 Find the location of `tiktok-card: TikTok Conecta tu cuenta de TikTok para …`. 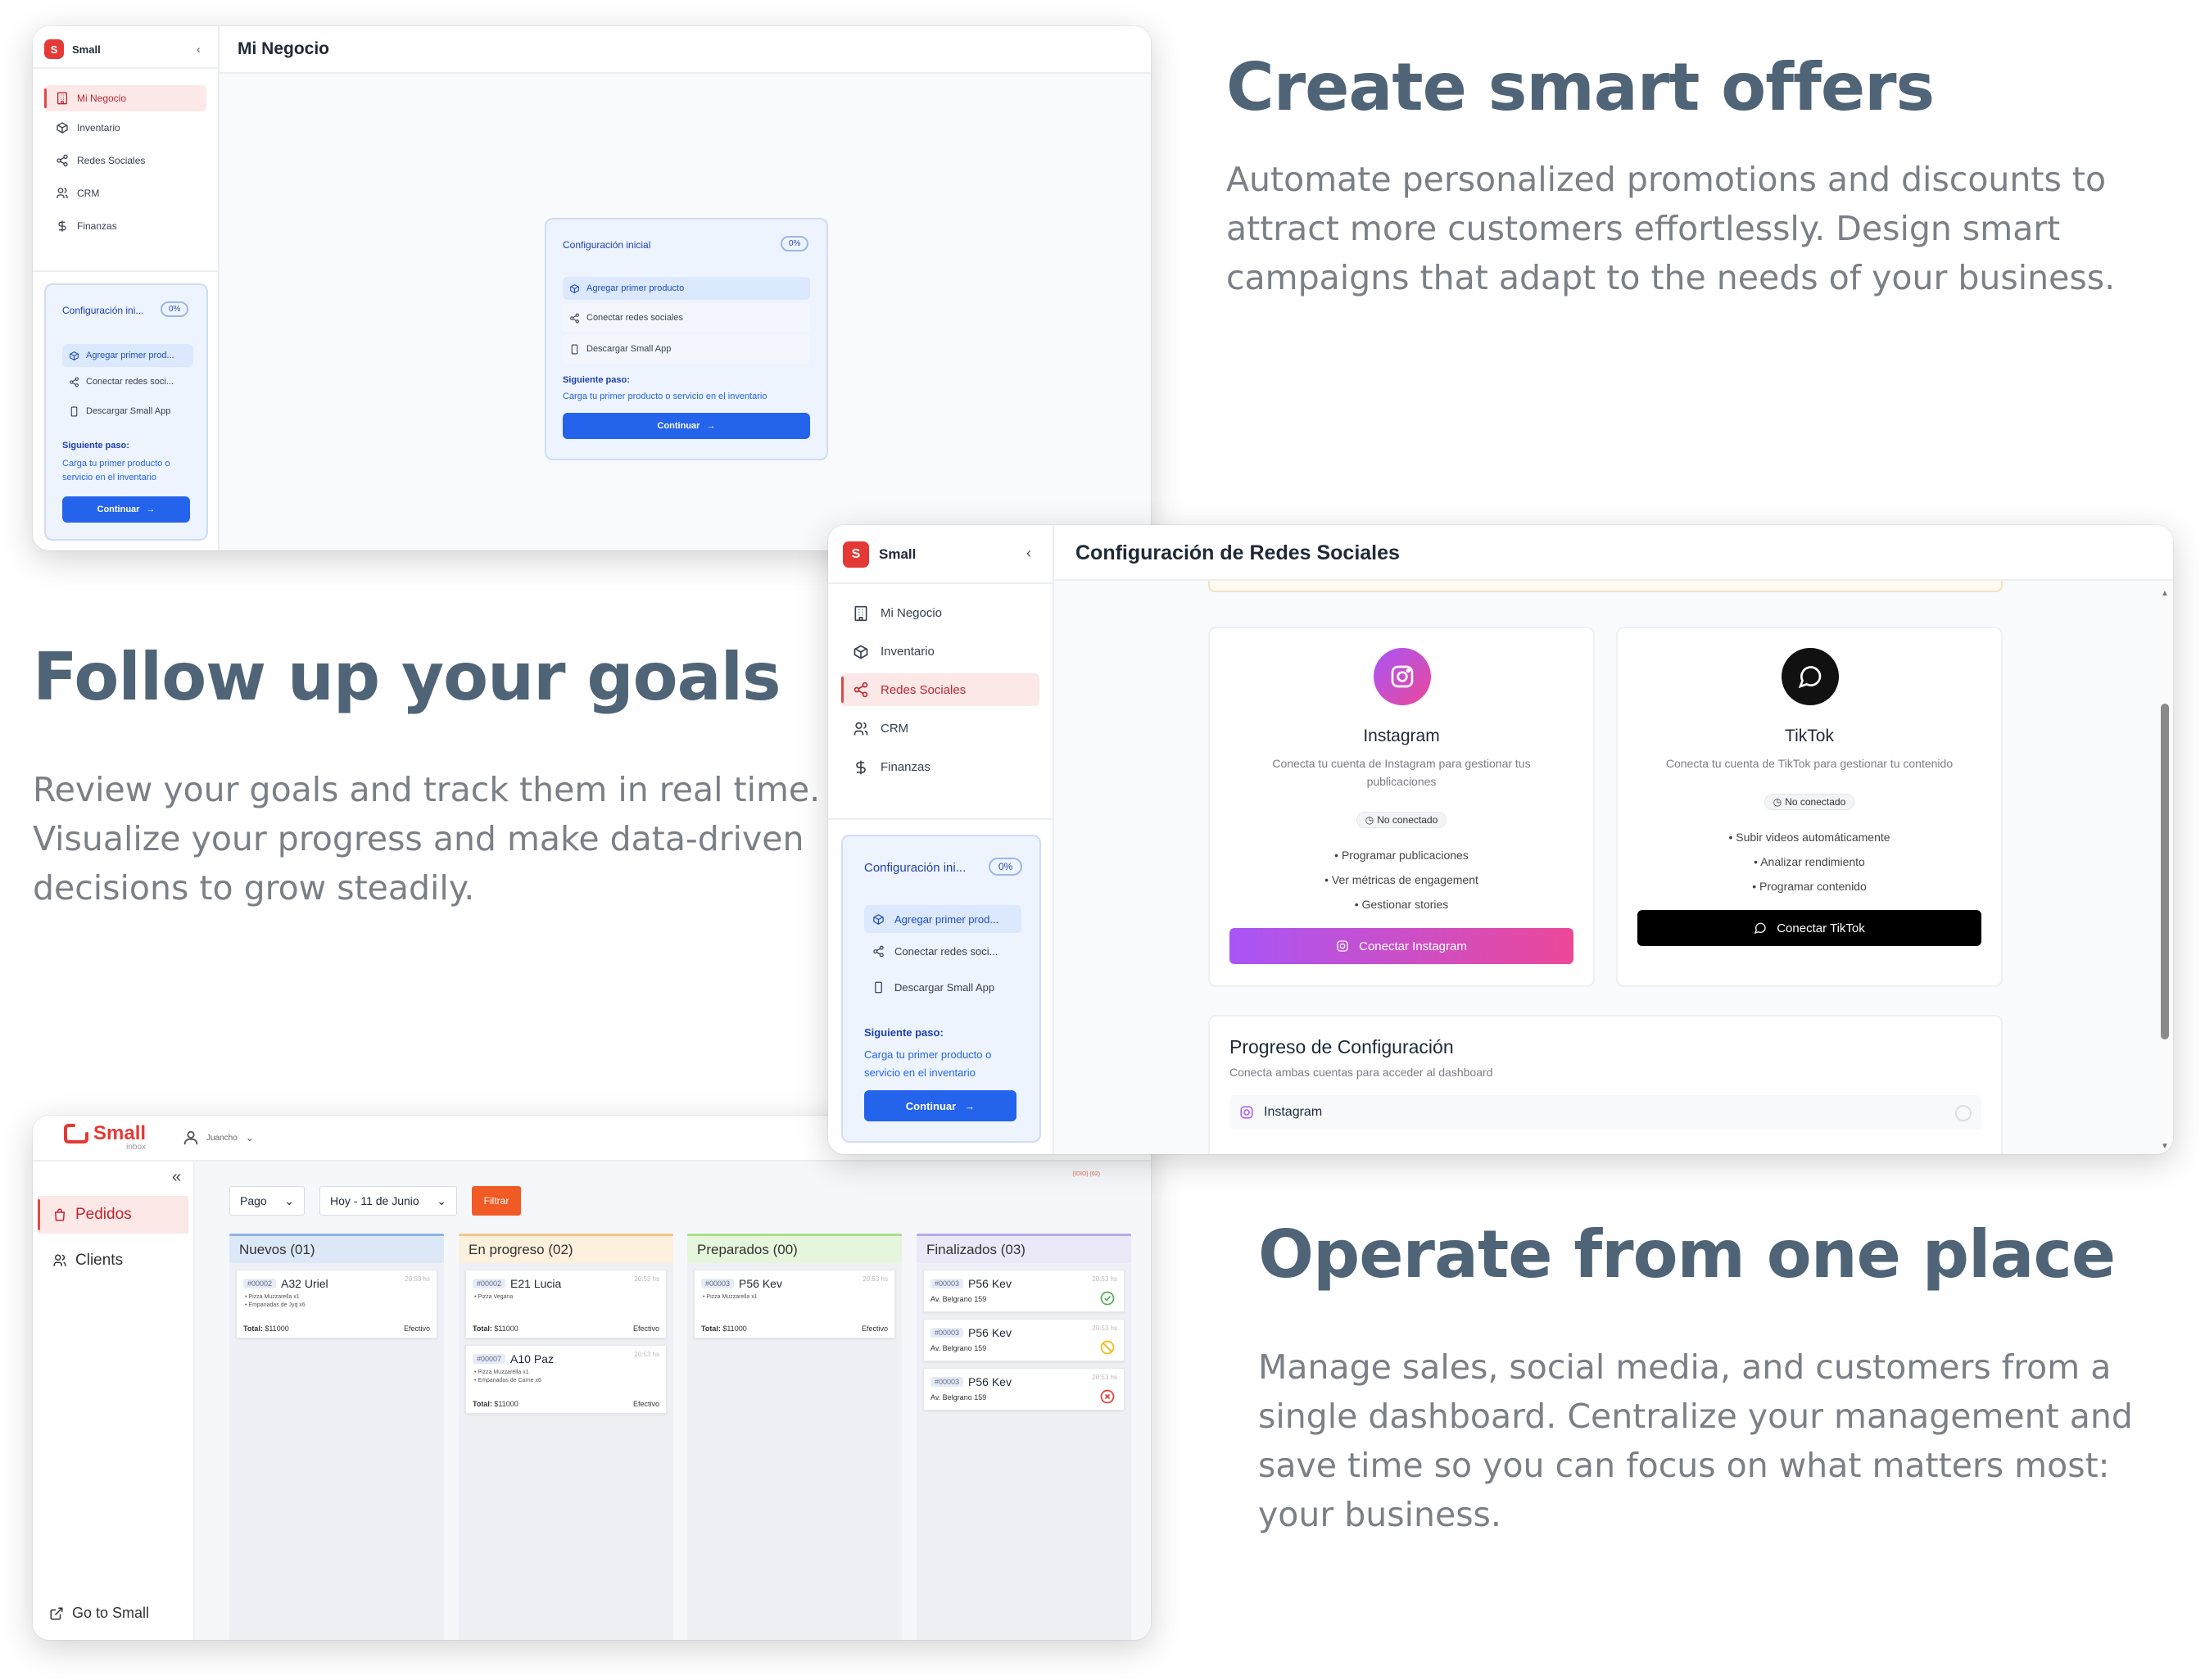

tiktok-card: TikTok Conecta tu cuenta de TikTok para … is located at coordinates (1809, 807).